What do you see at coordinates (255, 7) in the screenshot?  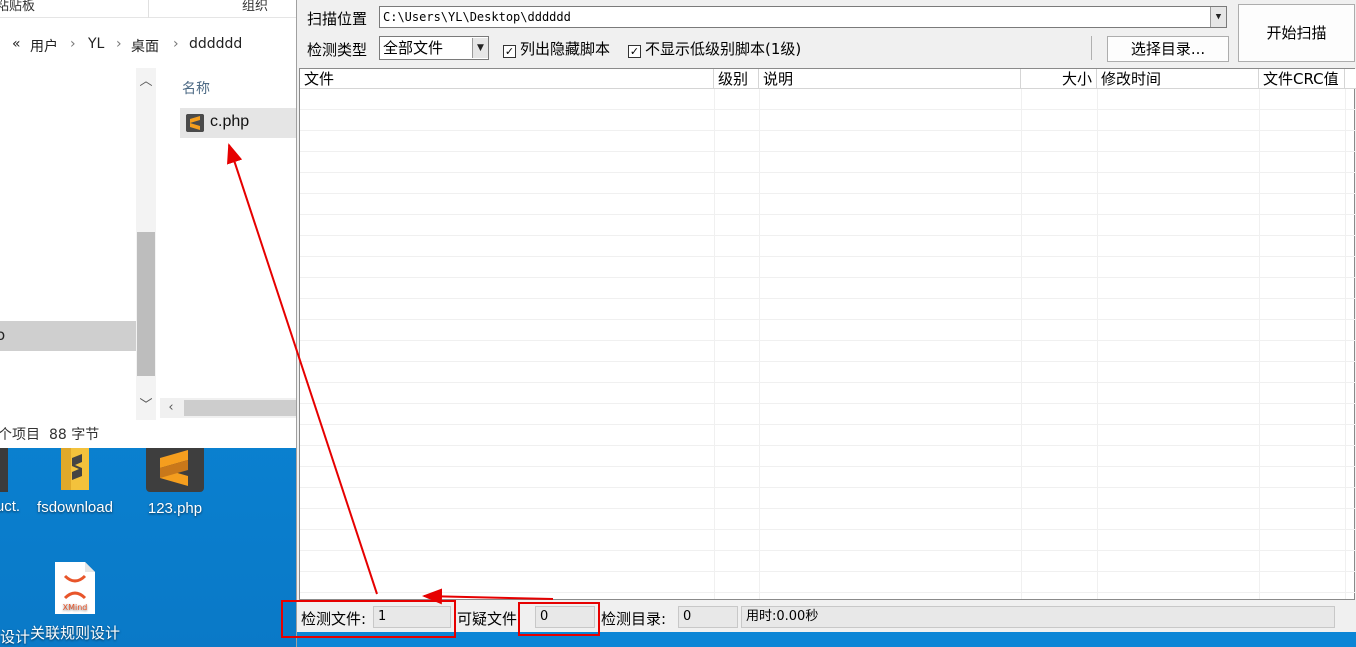 I see `ribbon-organize-label: 组织` at bounding box center [255, 7].